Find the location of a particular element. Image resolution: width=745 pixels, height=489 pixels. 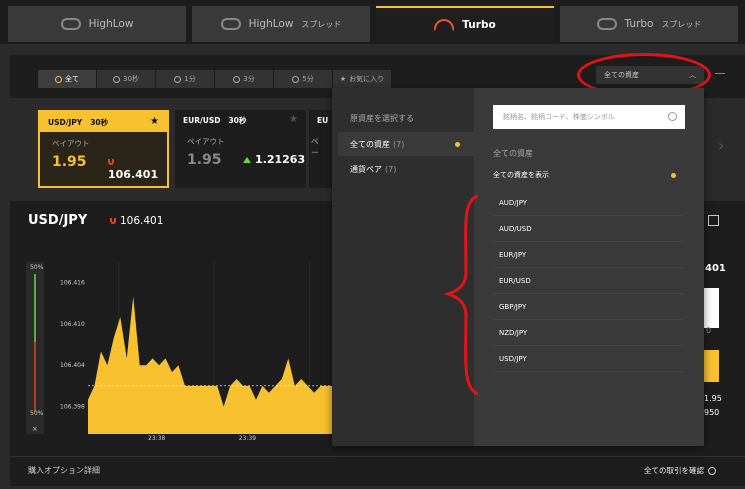

asset-option: EUR/JPY is located at coordinates (589, 255).